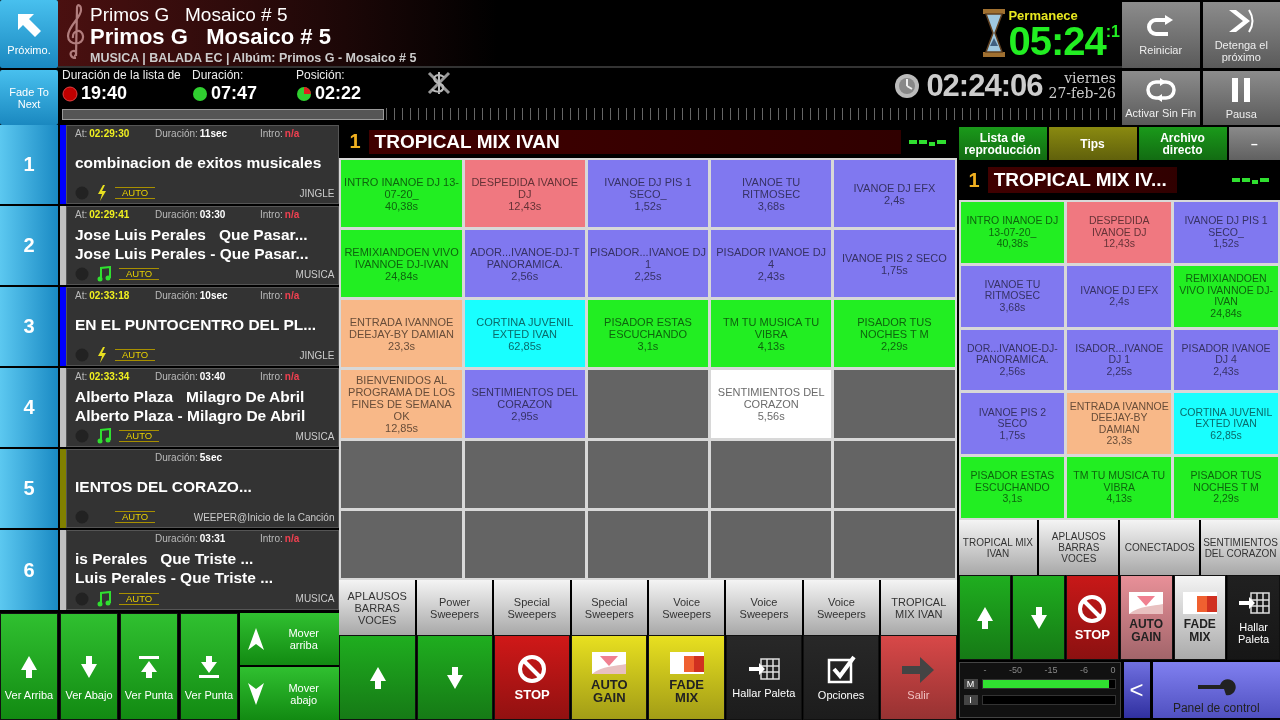 This screenshot has width=1280, height=720. Describe the element at coordinates (771, 404) in the screenshot. I see `sound-button: SENTIMIENTOS DEL CORAZON 5,56s` at that location.